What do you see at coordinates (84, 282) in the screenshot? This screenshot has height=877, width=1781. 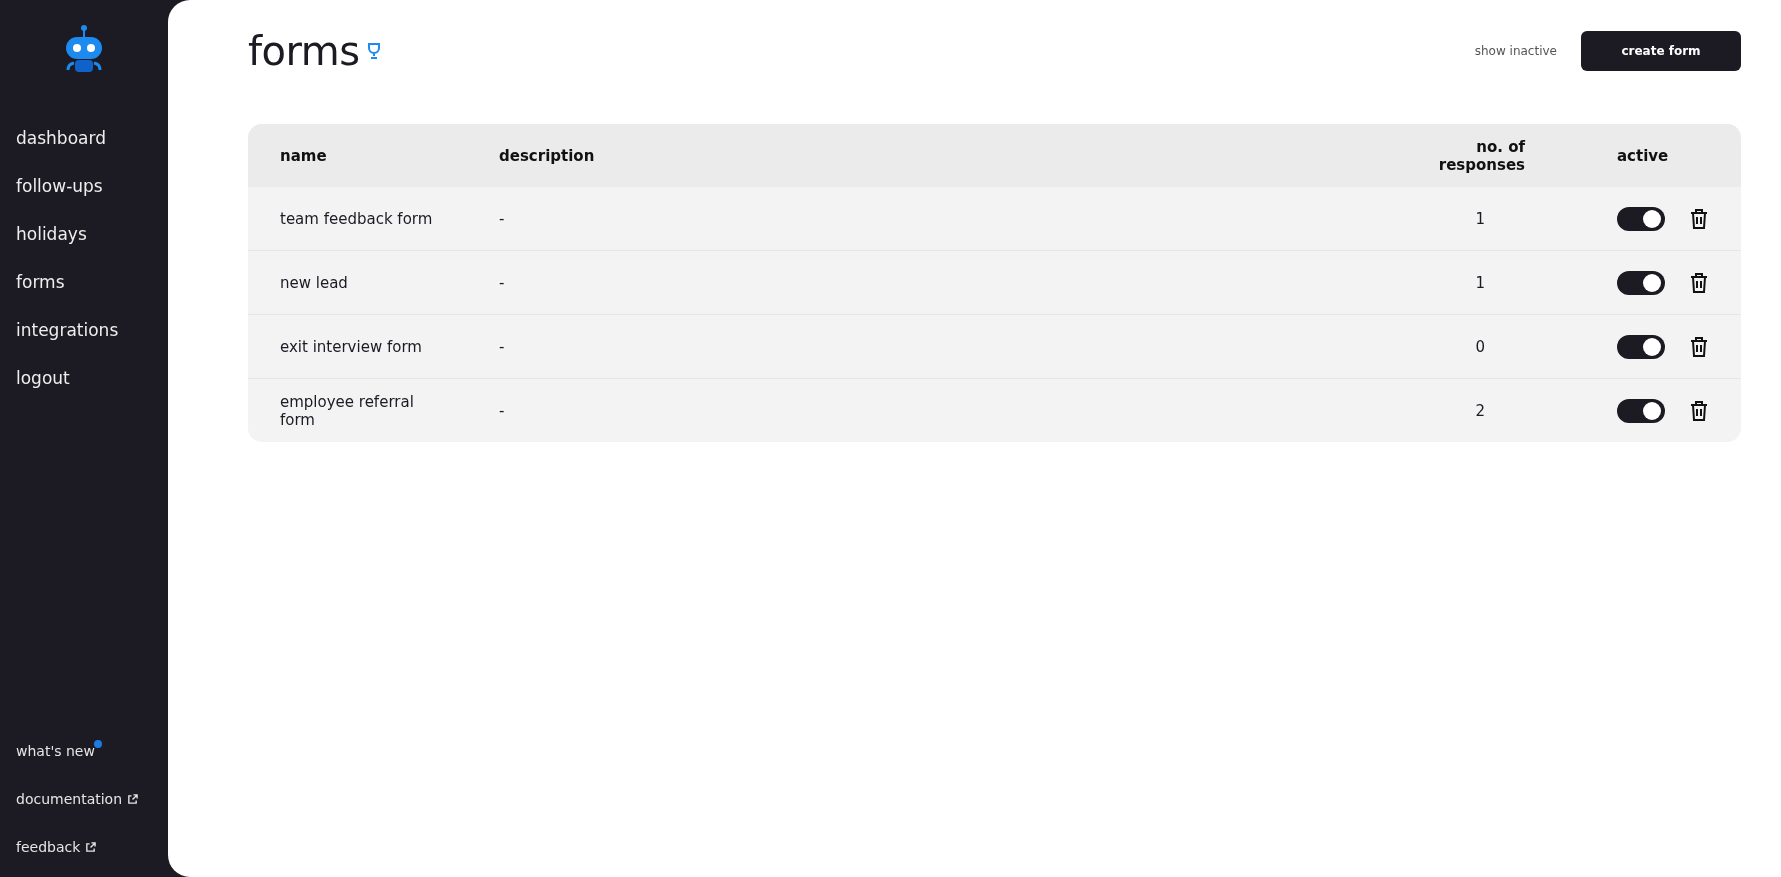 I see `nav-item: forms` at bounding box center [84, 282].